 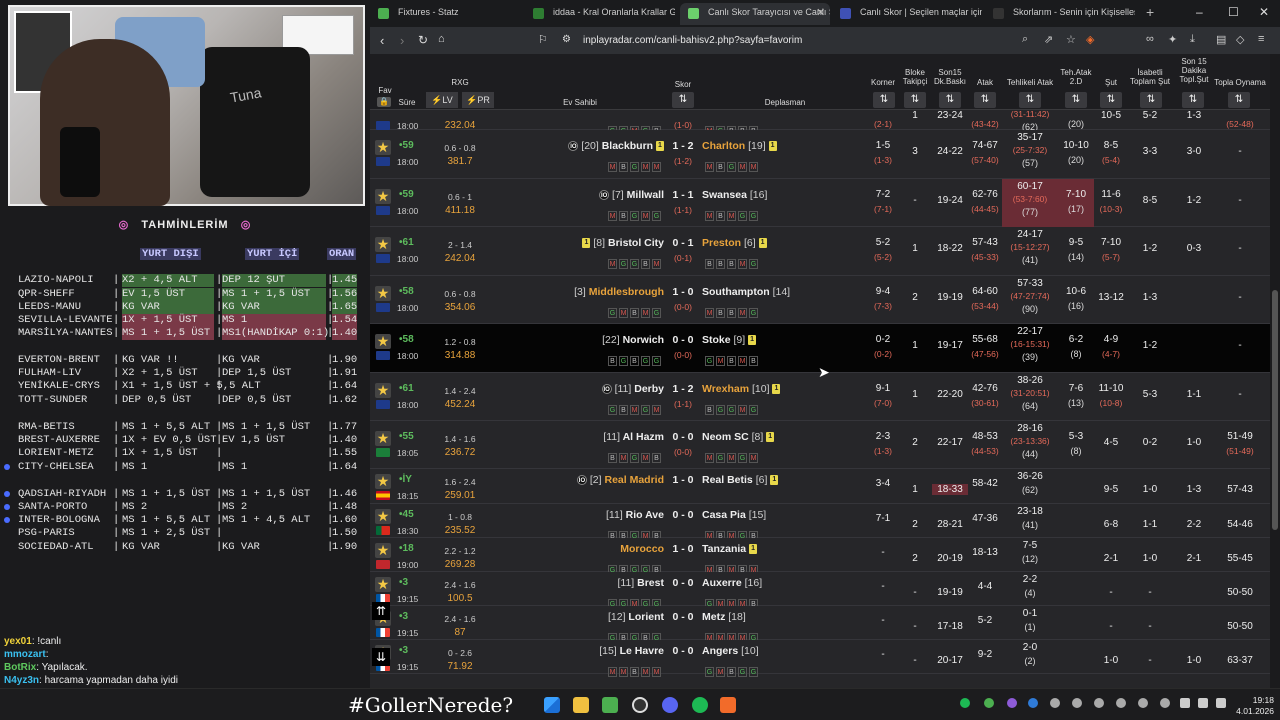 What do you see at coordinates (738, 437) in the screenshot?
I see `away-team: Neom SC [8] 1` at bounding box center [738, 437].